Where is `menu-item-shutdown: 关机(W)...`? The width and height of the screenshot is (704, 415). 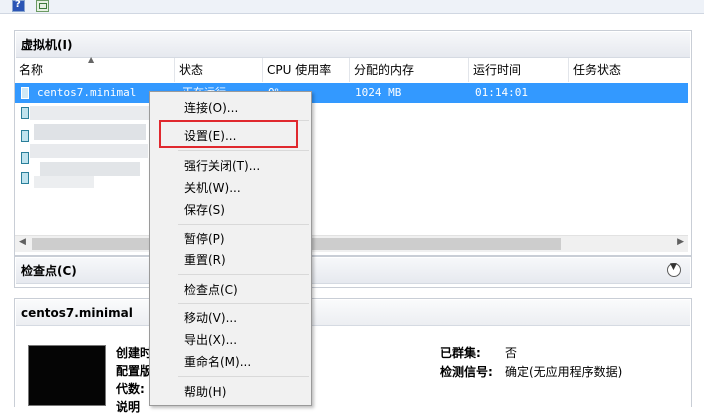
menu-item-shutdown: 关机(W)... is located at coordinates (212, 188).